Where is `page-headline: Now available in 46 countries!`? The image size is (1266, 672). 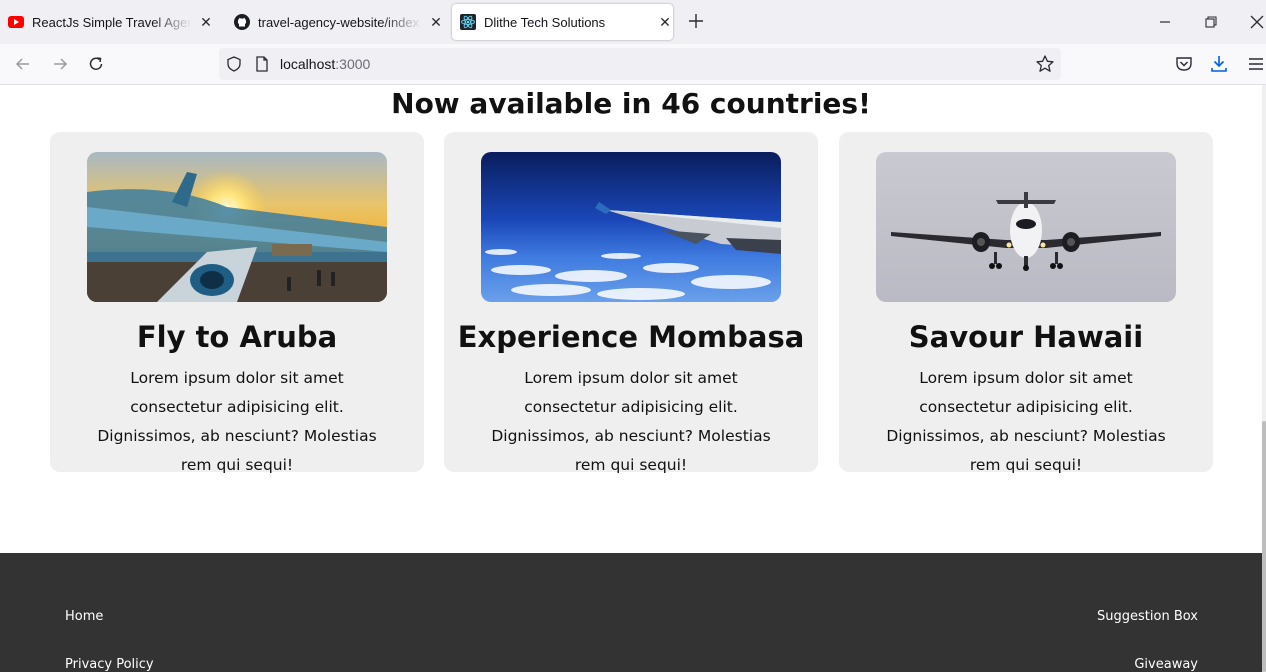
page-headline: Now available in 46 countries! is located at coordinates (631, 103).